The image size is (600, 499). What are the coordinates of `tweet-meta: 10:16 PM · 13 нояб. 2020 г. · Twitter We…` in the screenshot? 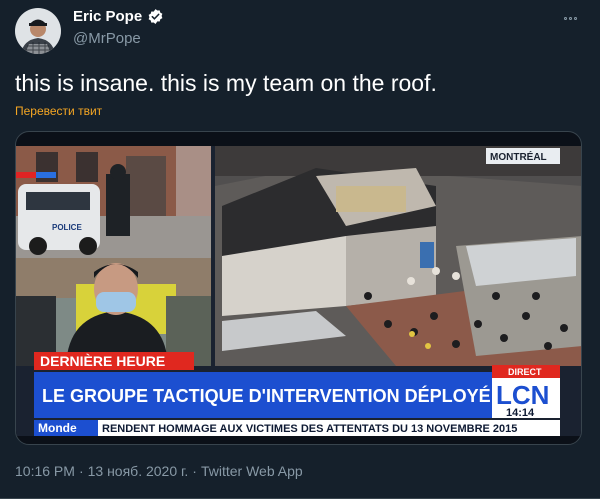 It's located at (159, 471).